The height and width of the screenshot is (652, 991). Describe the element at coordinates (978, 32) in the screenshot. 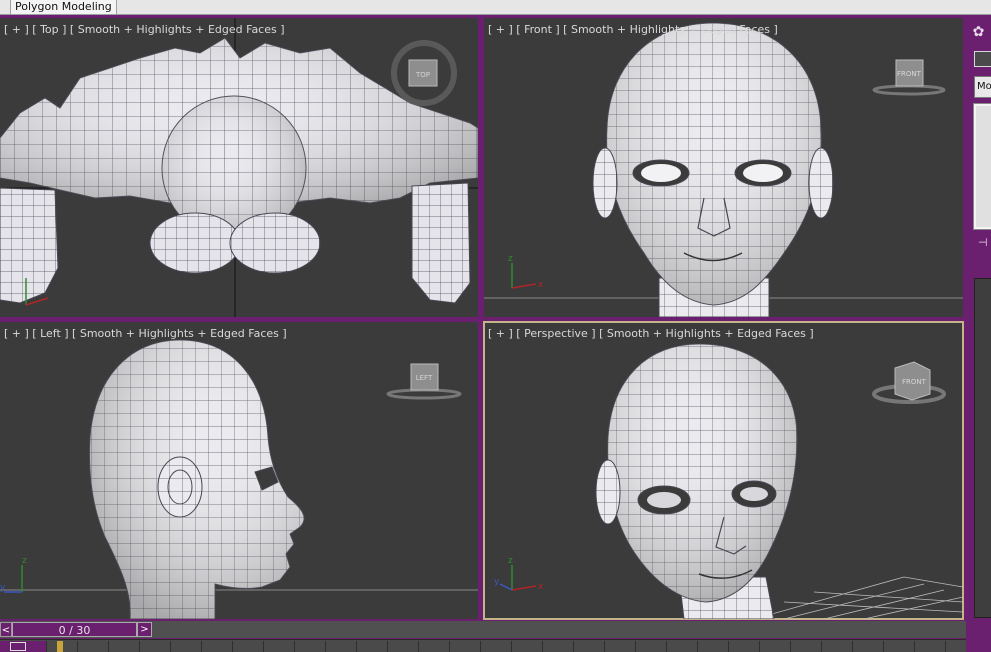

I see `settings-gear-icon: ✿` at that location.